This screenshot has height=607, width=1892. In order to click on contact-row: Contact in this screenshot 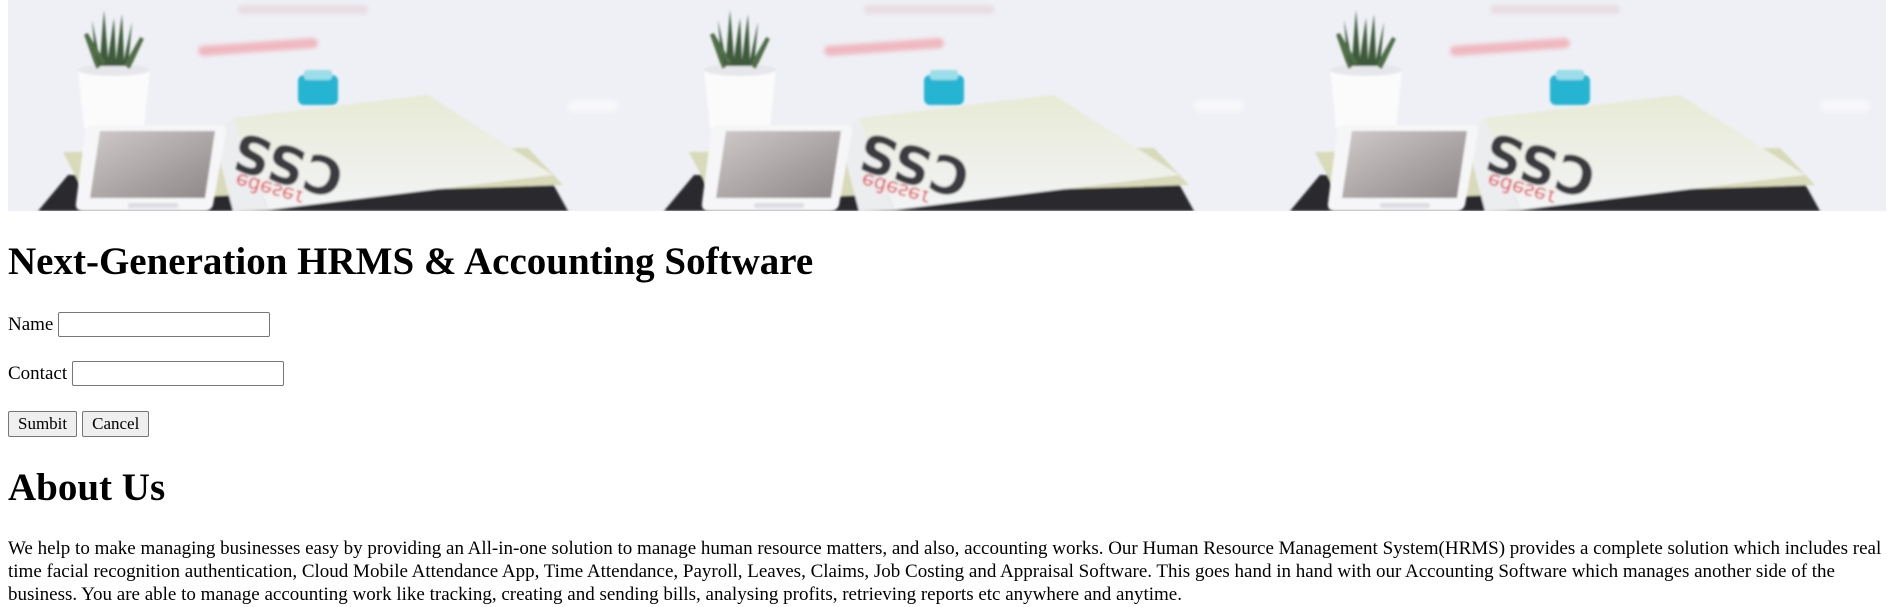, I will do `click(146, 373)`.